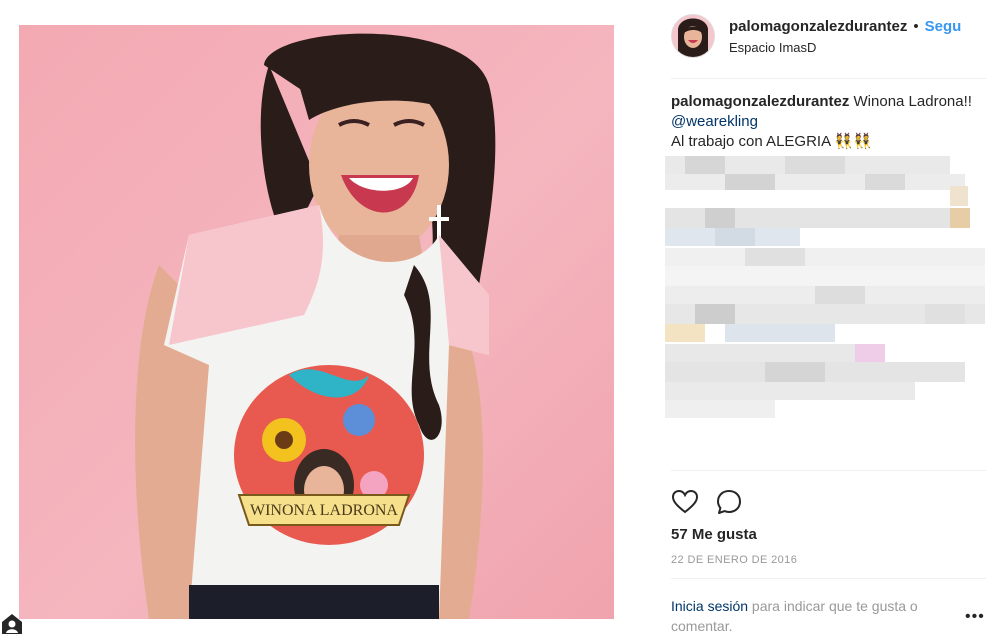 This screenshot has height=641, width=1000. Describe the element at coordinates (714, 121) in the screenshot. I see `mention-link: @wearekling` at that location.